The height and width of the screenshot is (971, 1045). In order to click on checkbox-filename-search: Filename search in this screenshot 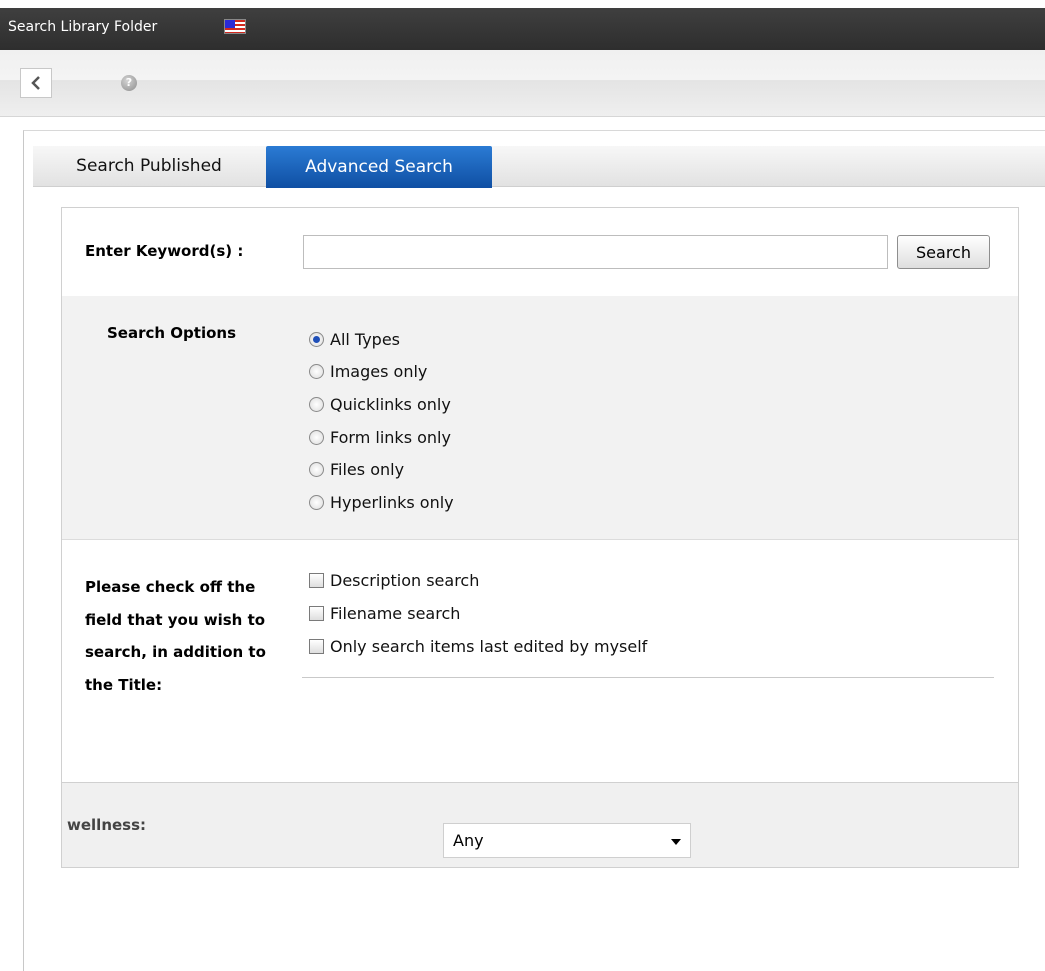, I will do `click(384, 613)`.